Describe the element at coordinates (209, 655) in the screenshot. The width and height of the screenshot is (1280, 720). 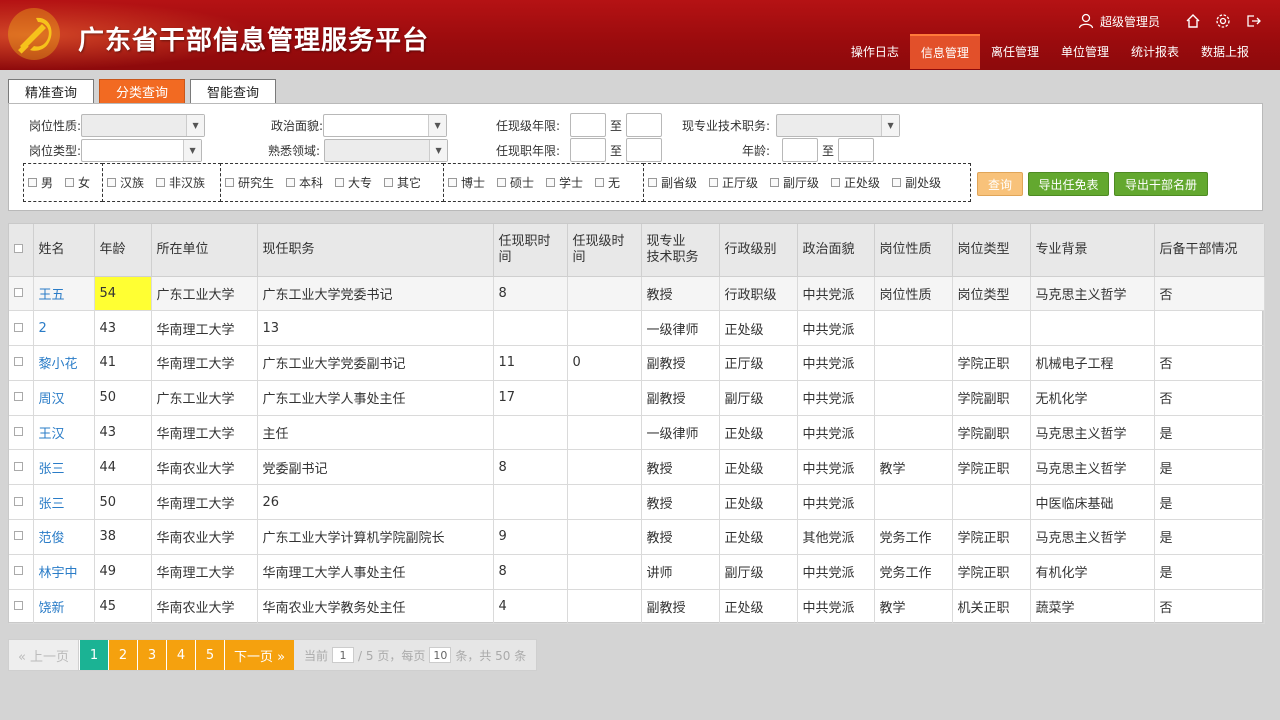
I see `page-5-button: 5` at that location.